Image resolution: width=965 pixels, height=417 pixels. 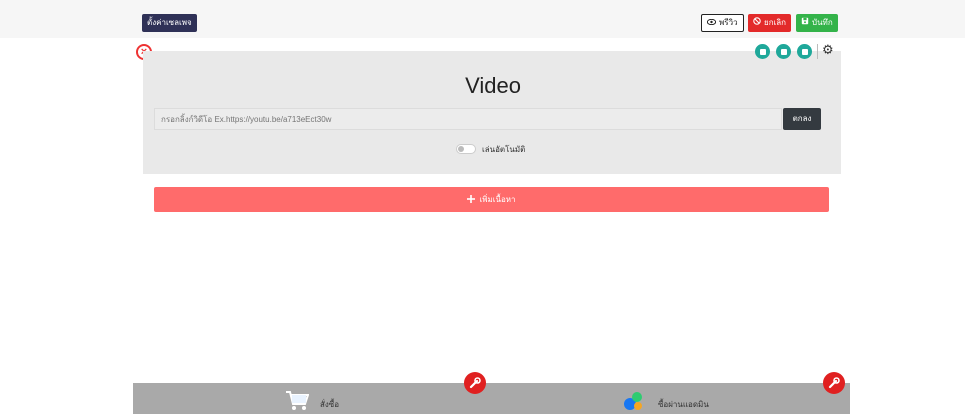 I want to click on add-content-label: เพิ่มเนื้อหา, so click(x=497, y=199).